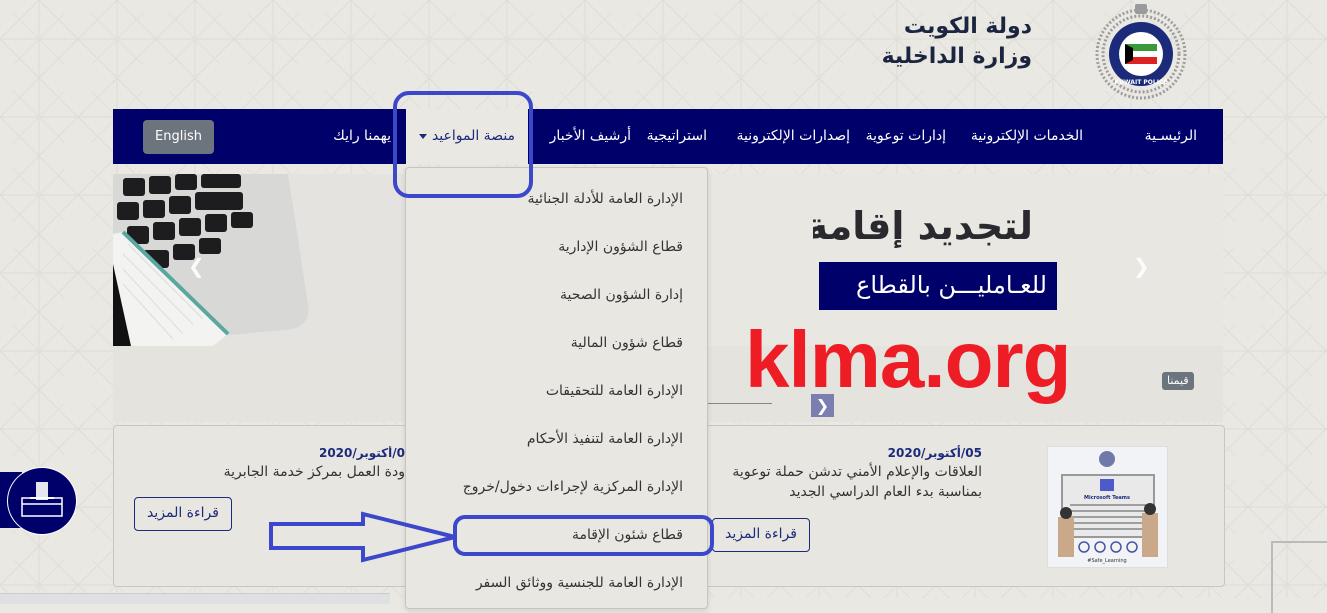 The height and width of the screenshot is (613, 1327). I want to click on ministry-title: دولة الكويت وزارة الداخلية, so click(957, 42).